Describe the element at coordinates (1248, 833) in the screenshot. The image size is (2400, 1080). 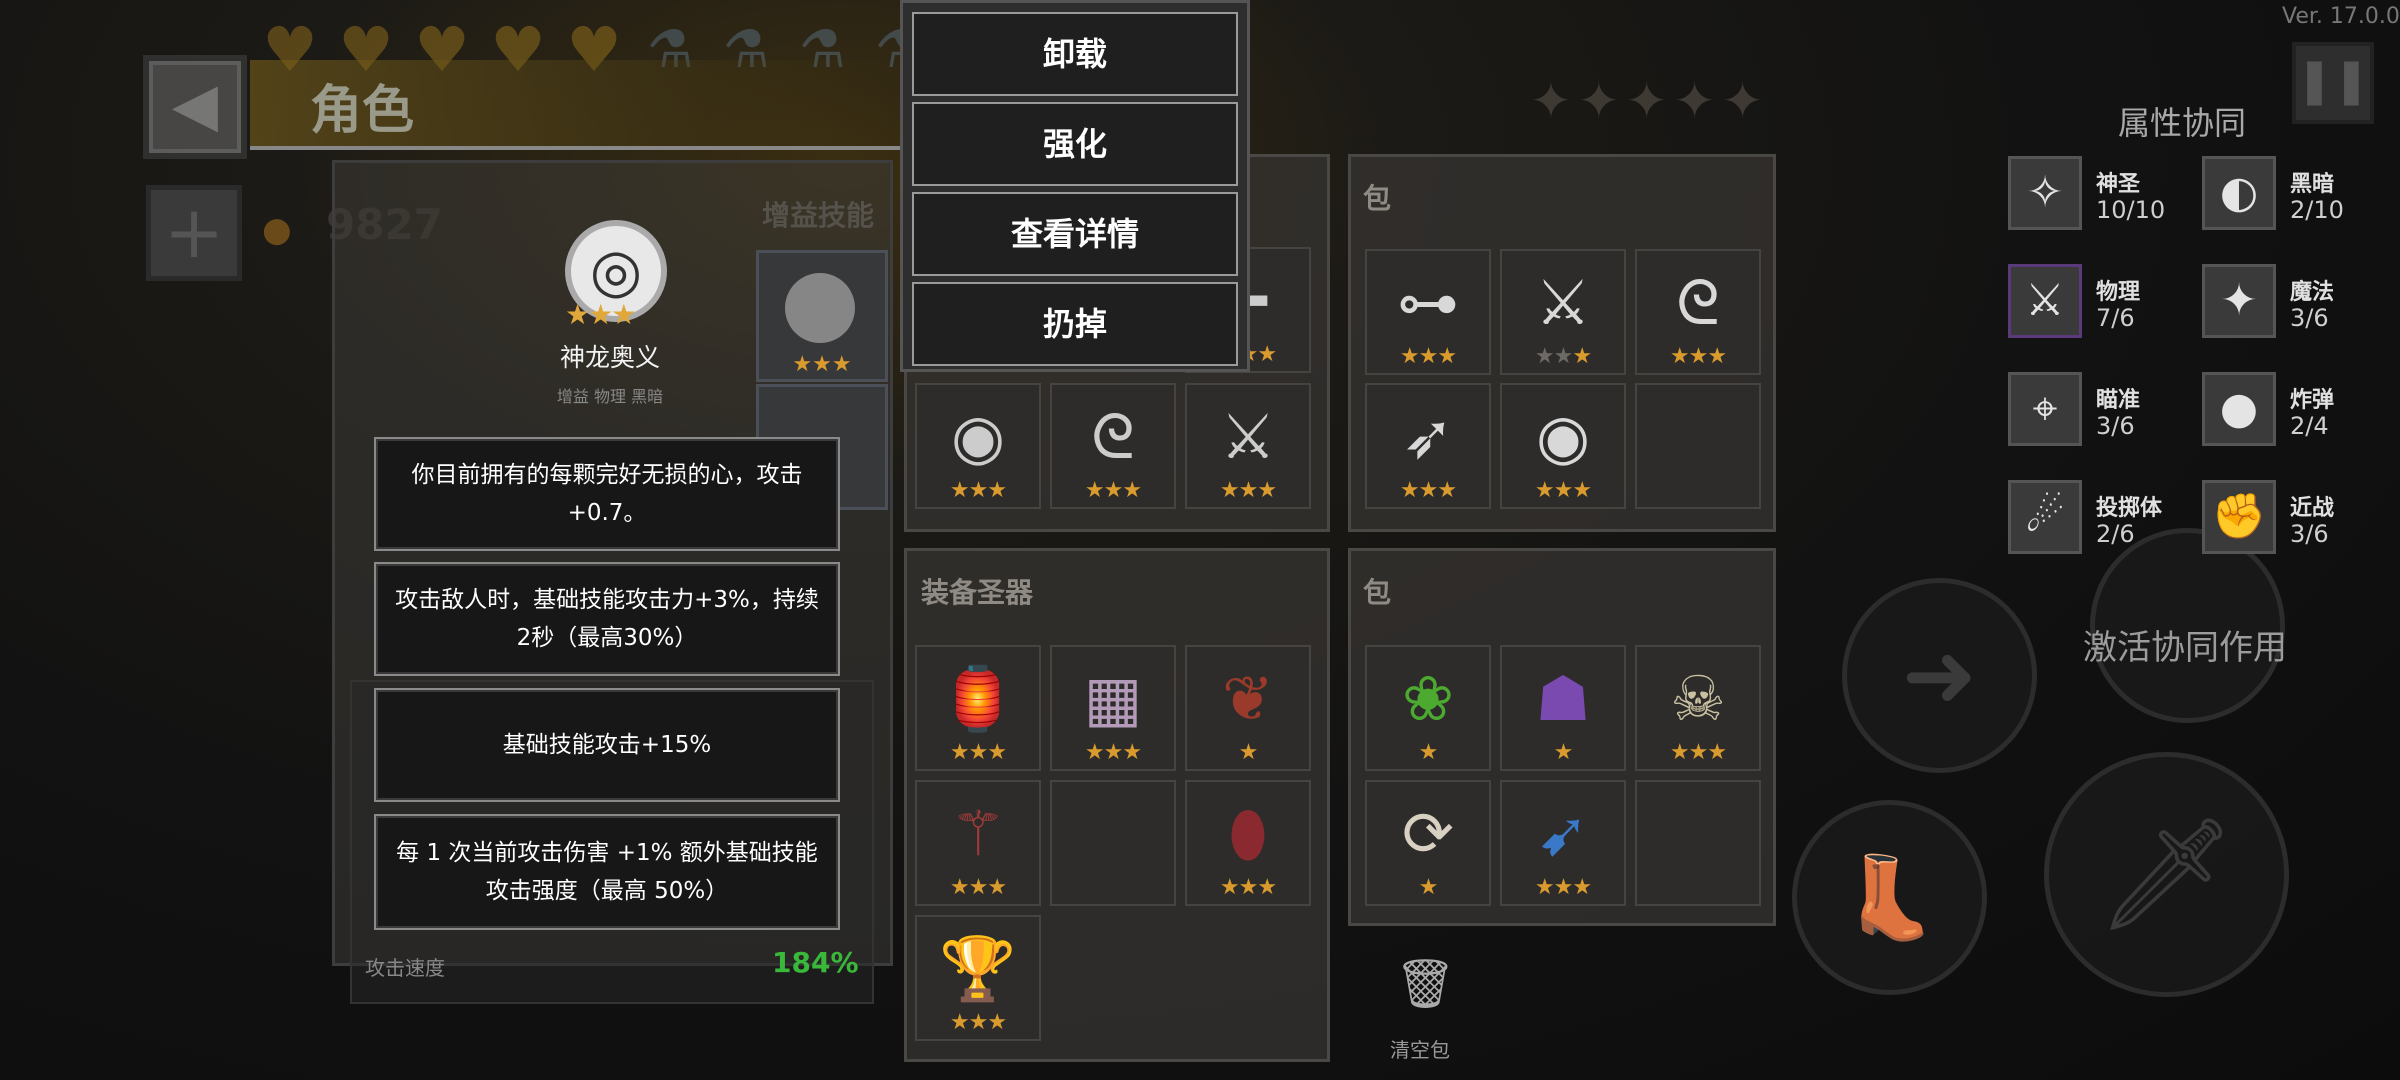
I see `egg-icon: ⬮` at that location.